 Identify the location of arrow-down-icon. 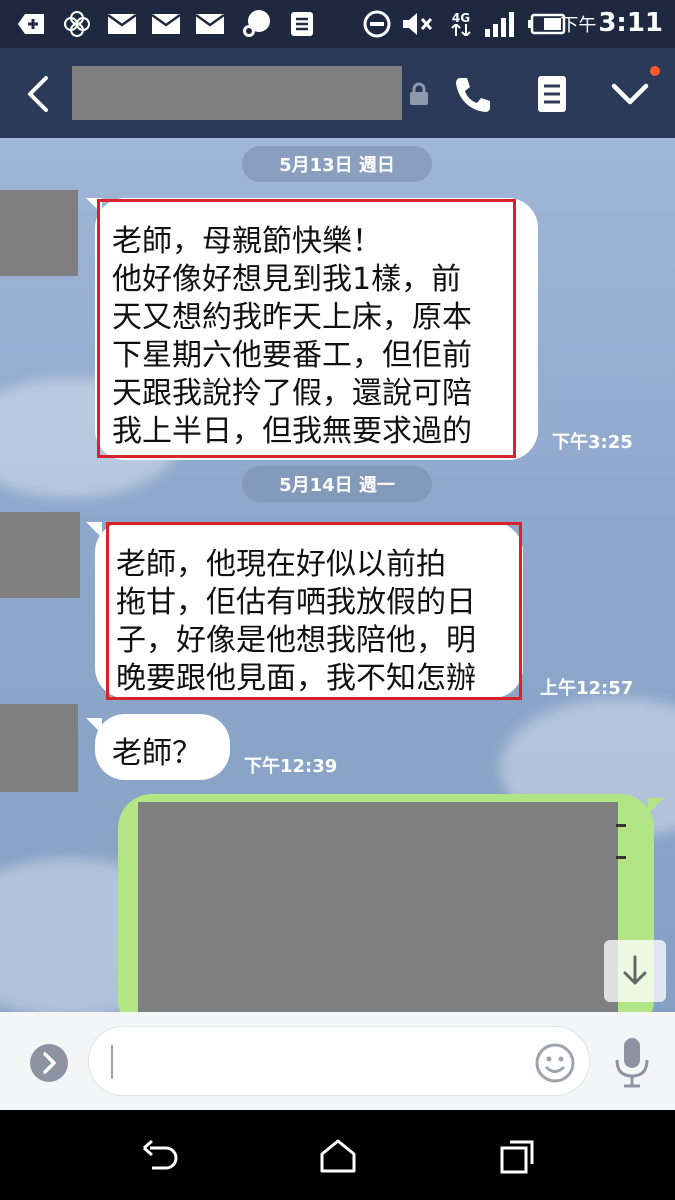
(635, 970).